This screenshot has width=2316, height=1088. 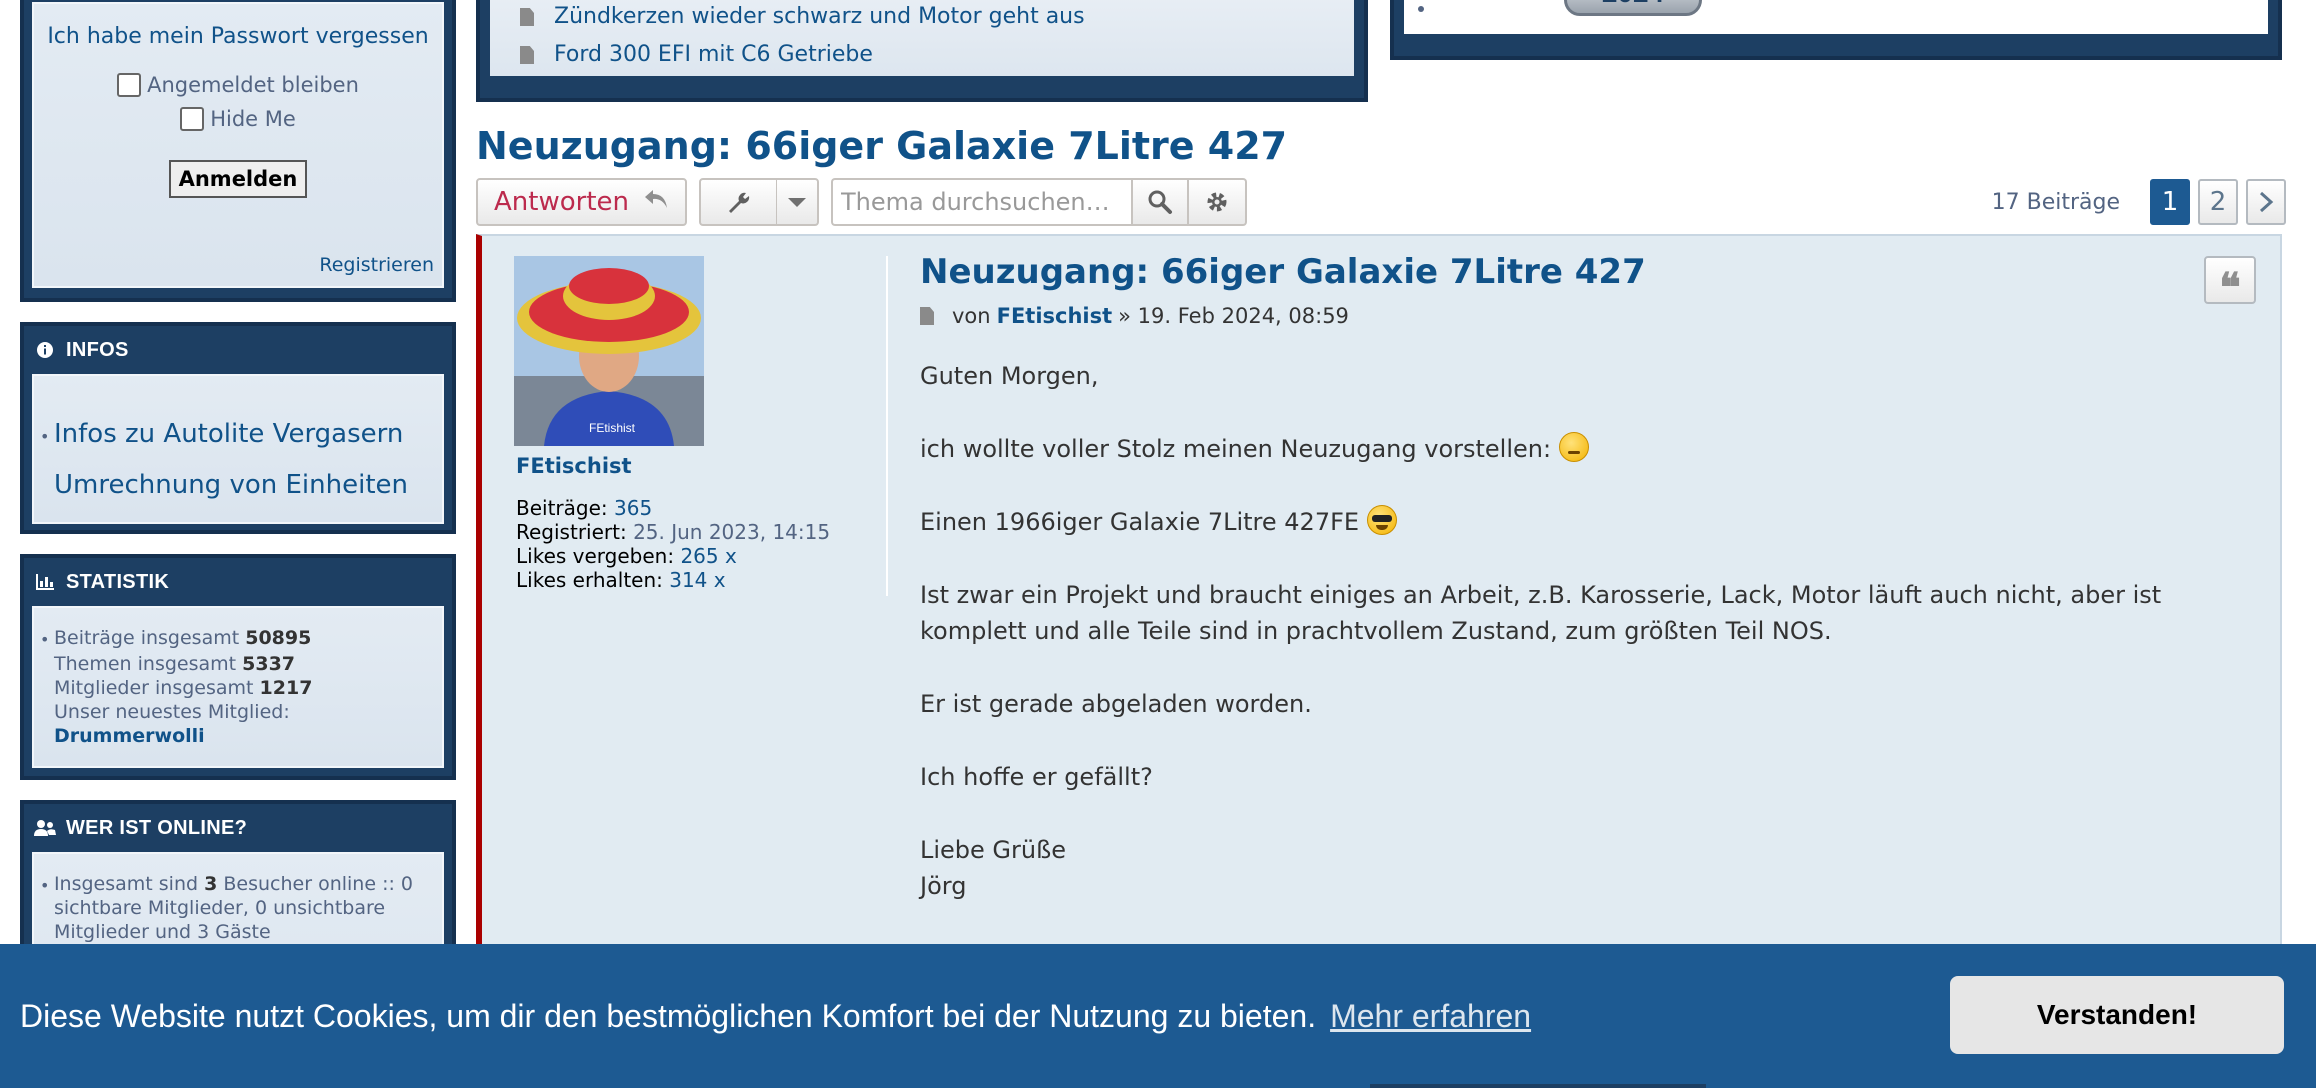 What do you see at coordinates (2117, 1015) in the screenshot?
I see `cookie-accept-button: Verstanden!` at bounding box center [2117, 1015].